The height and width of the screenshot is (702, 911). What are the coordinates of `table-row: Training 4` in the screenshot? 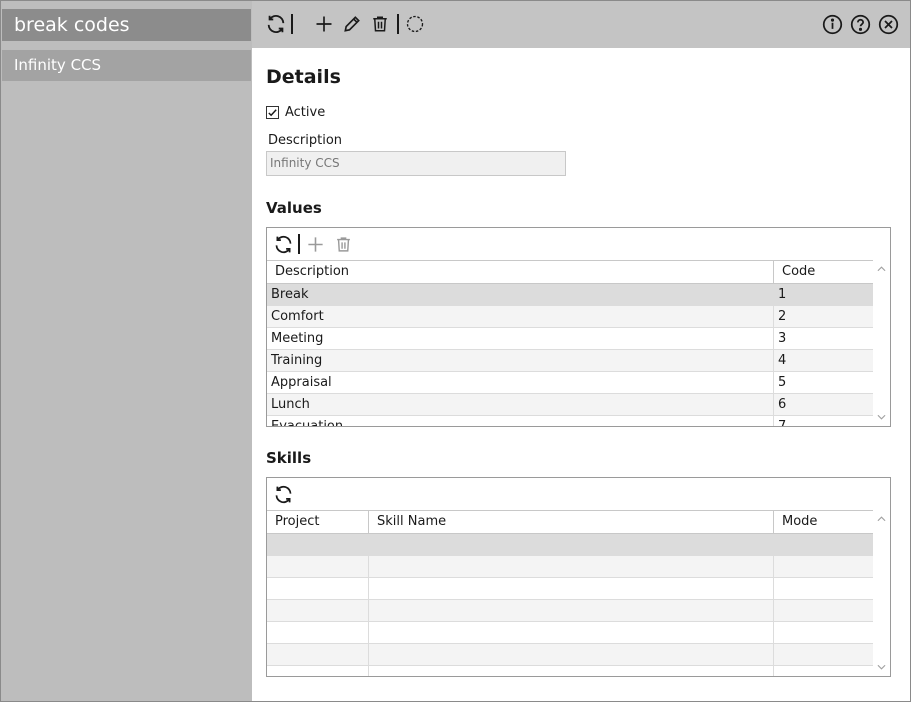 It's located at (570, 361).